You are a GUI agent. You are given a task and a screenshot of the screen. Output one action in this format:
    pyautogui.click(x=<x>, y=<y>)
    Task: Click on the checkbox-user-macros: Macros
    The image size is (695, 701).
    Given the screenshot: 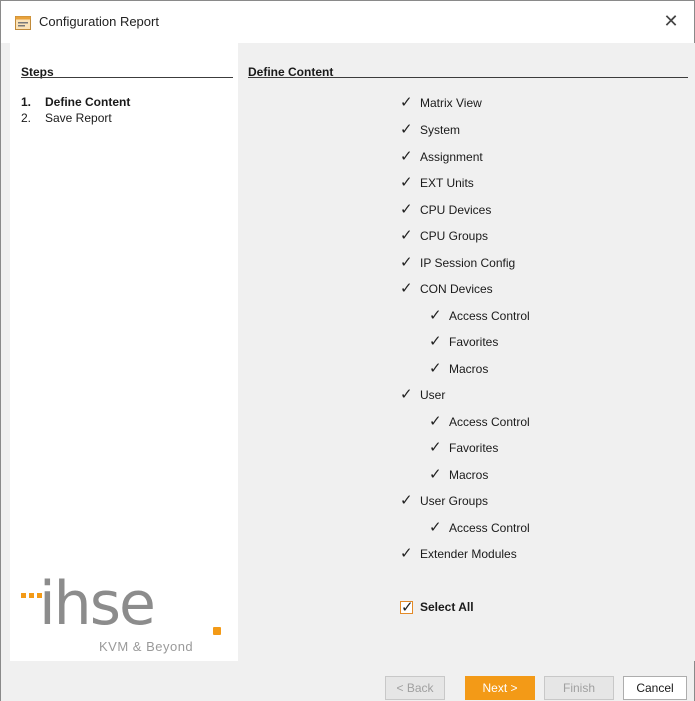 What is the action you would take?
    pyautogui.click(x=459, y=474)
    